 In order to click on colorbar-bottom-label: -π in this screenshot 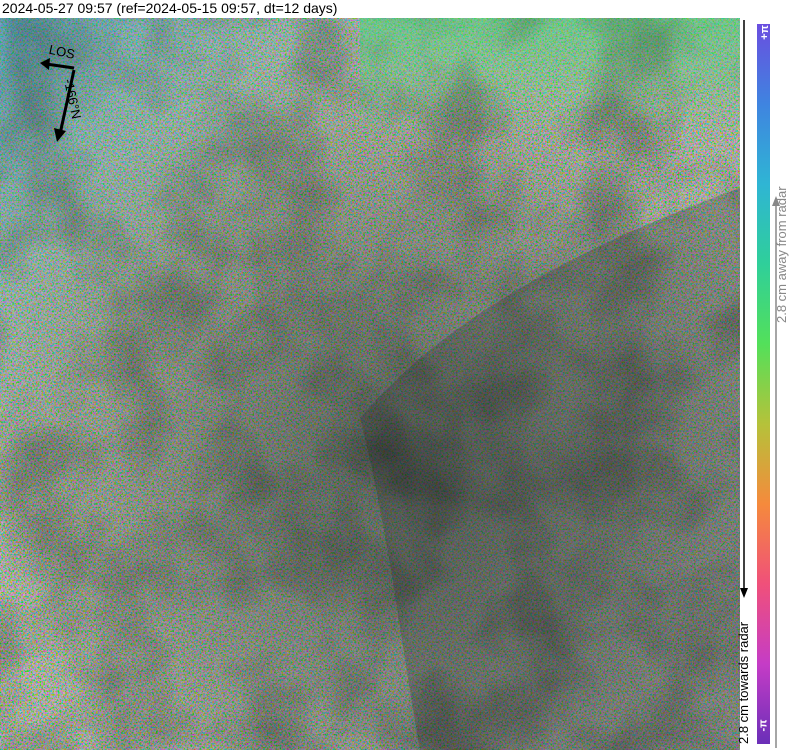, I will do `click(763, 725)`.